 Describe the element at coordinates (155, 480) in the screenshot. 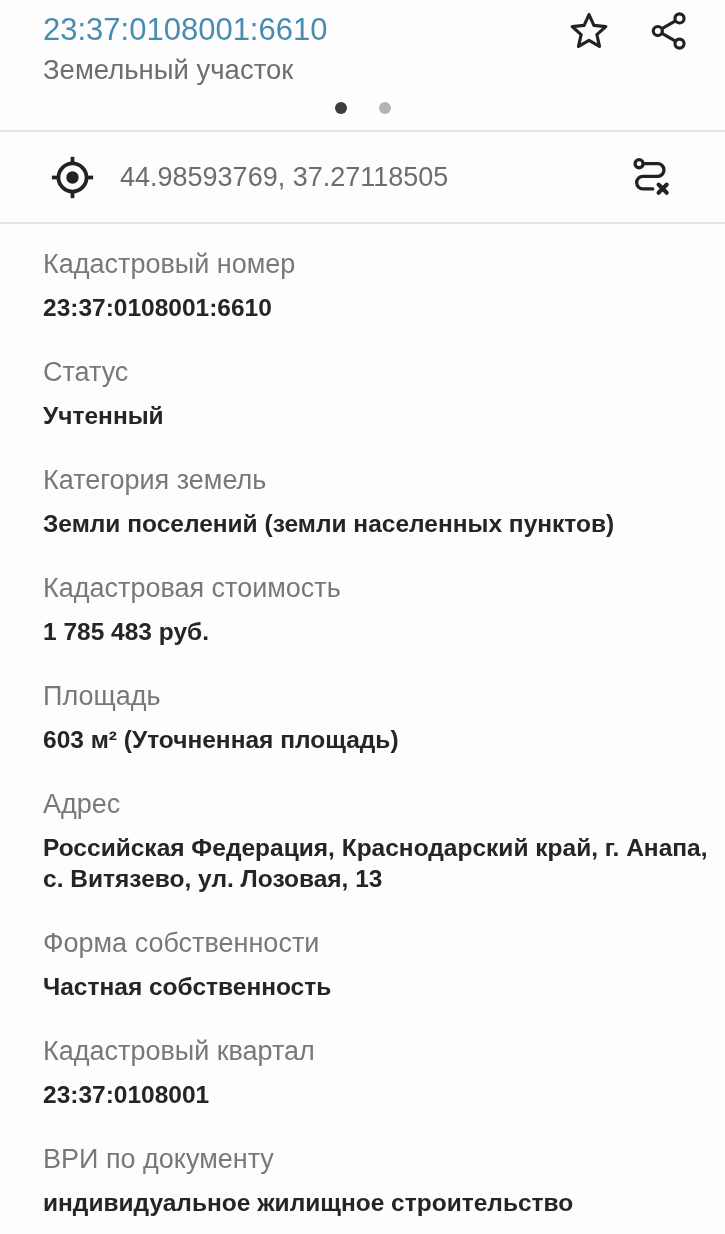

I see `field-label: Категория земель` at that location.